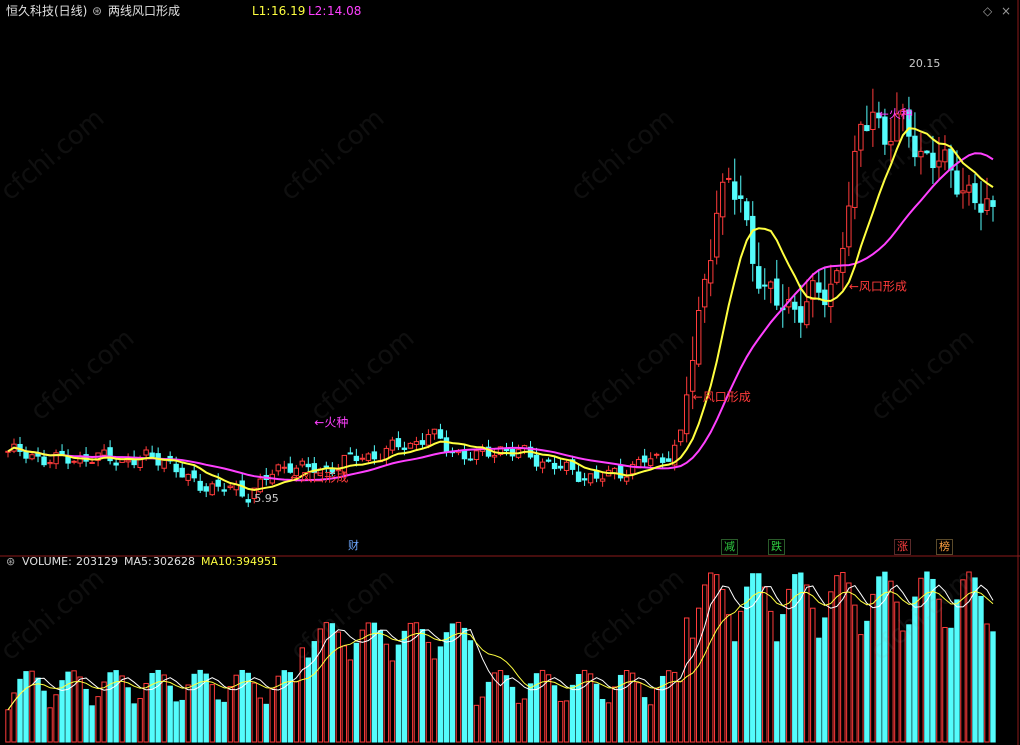 The width and height of the screenshot is (1020, 745). What do you see at coordinates (266, 498) in the screenshot?
I see `low-price-label: 5.95` at bounding box center [266, 498].